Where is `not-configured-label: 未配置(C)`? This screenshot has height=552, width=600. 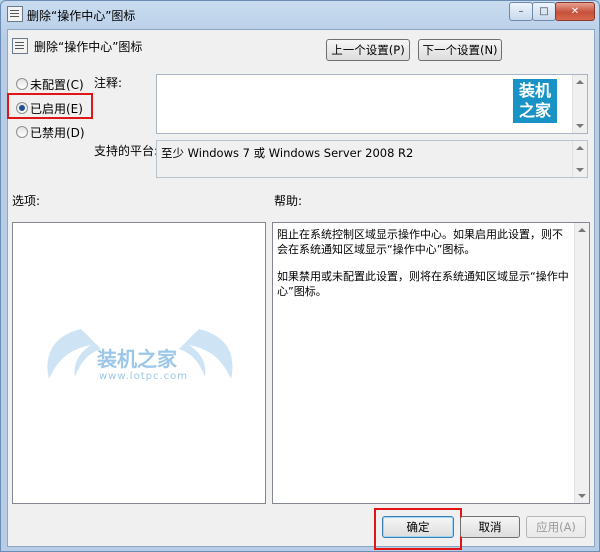
not-configured-label: 未配置(C) is located at coordinates (57, 84).